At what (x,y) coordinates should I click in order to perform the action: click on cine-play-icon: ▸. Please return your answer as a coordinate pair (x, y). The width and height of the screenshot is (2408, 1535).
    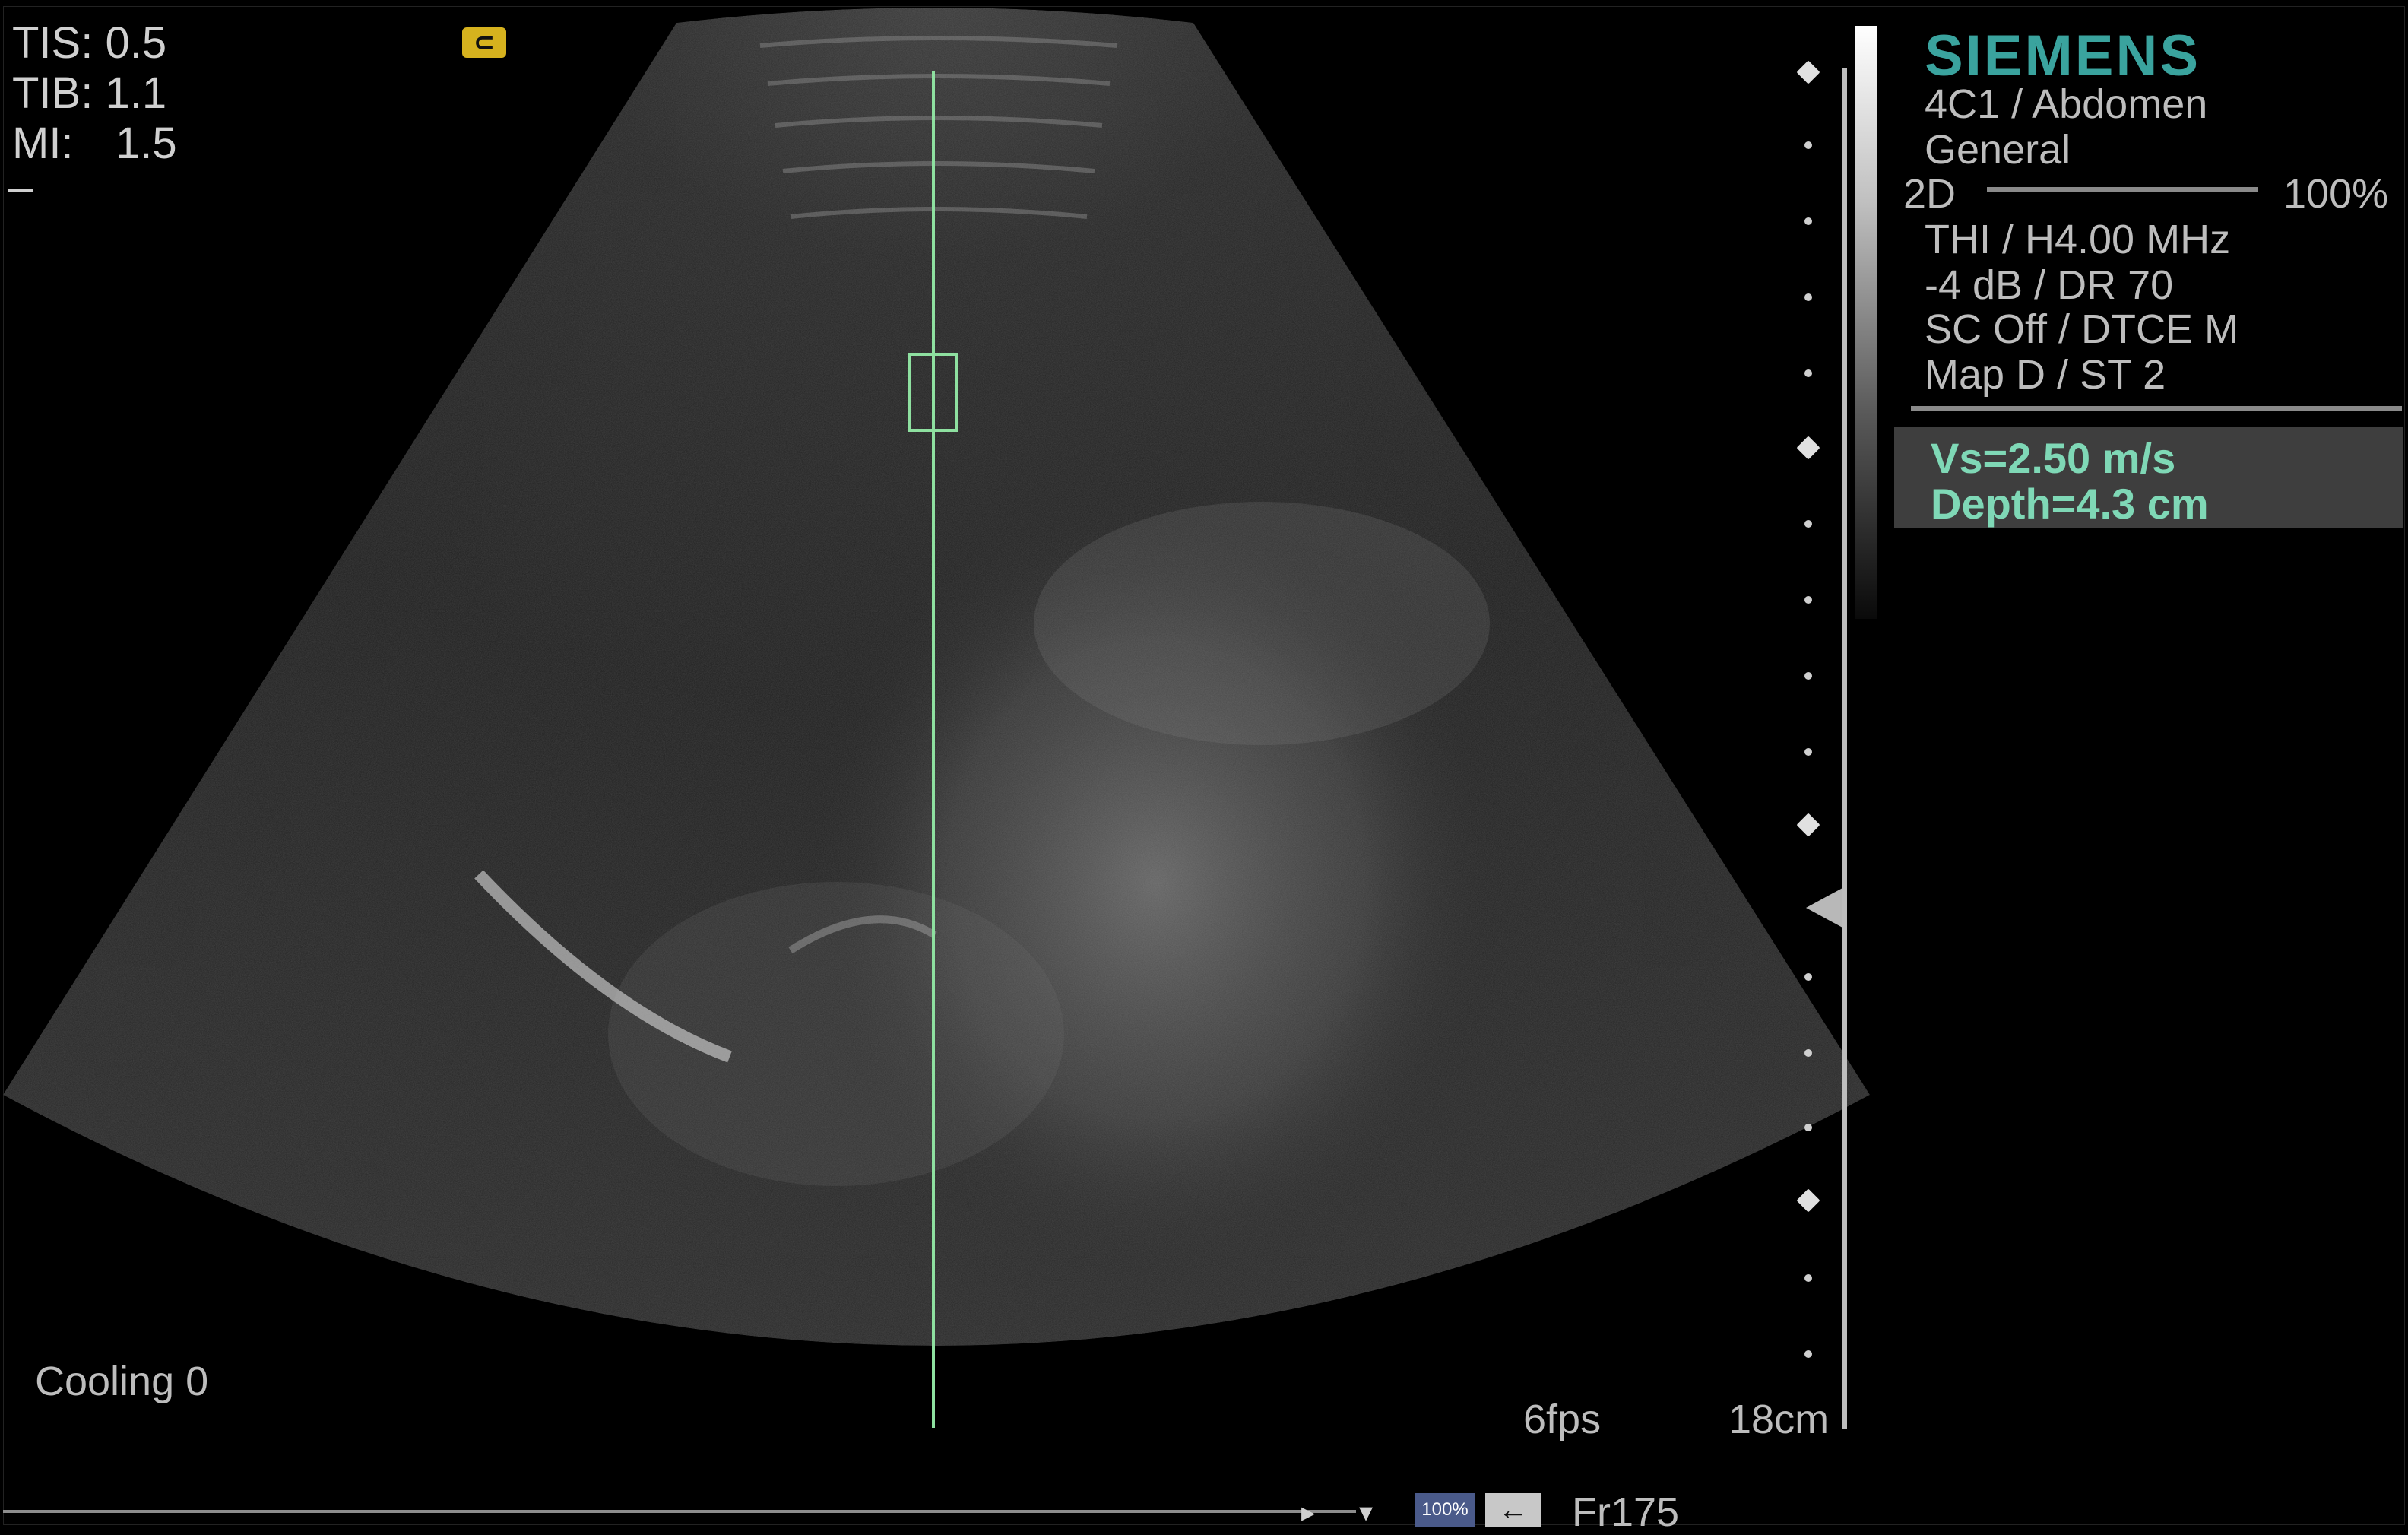
    Looking at the image, I should click on (1308, 1512).